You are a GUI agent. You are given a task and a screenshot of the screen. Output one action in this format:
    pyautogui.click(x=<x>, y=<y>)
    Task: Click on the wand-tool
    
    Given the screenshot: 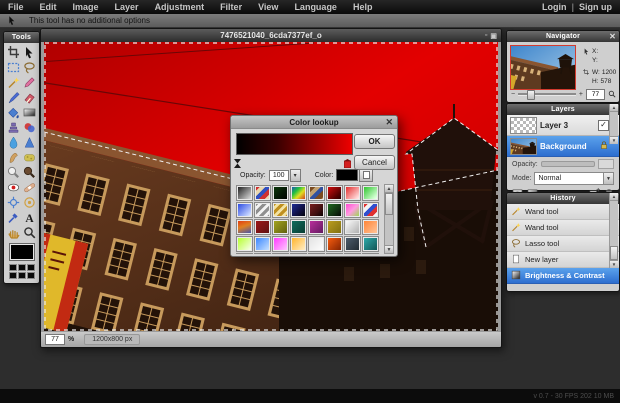 What is the action you would take?
    pyautogui.click(x=13, y=82)
    